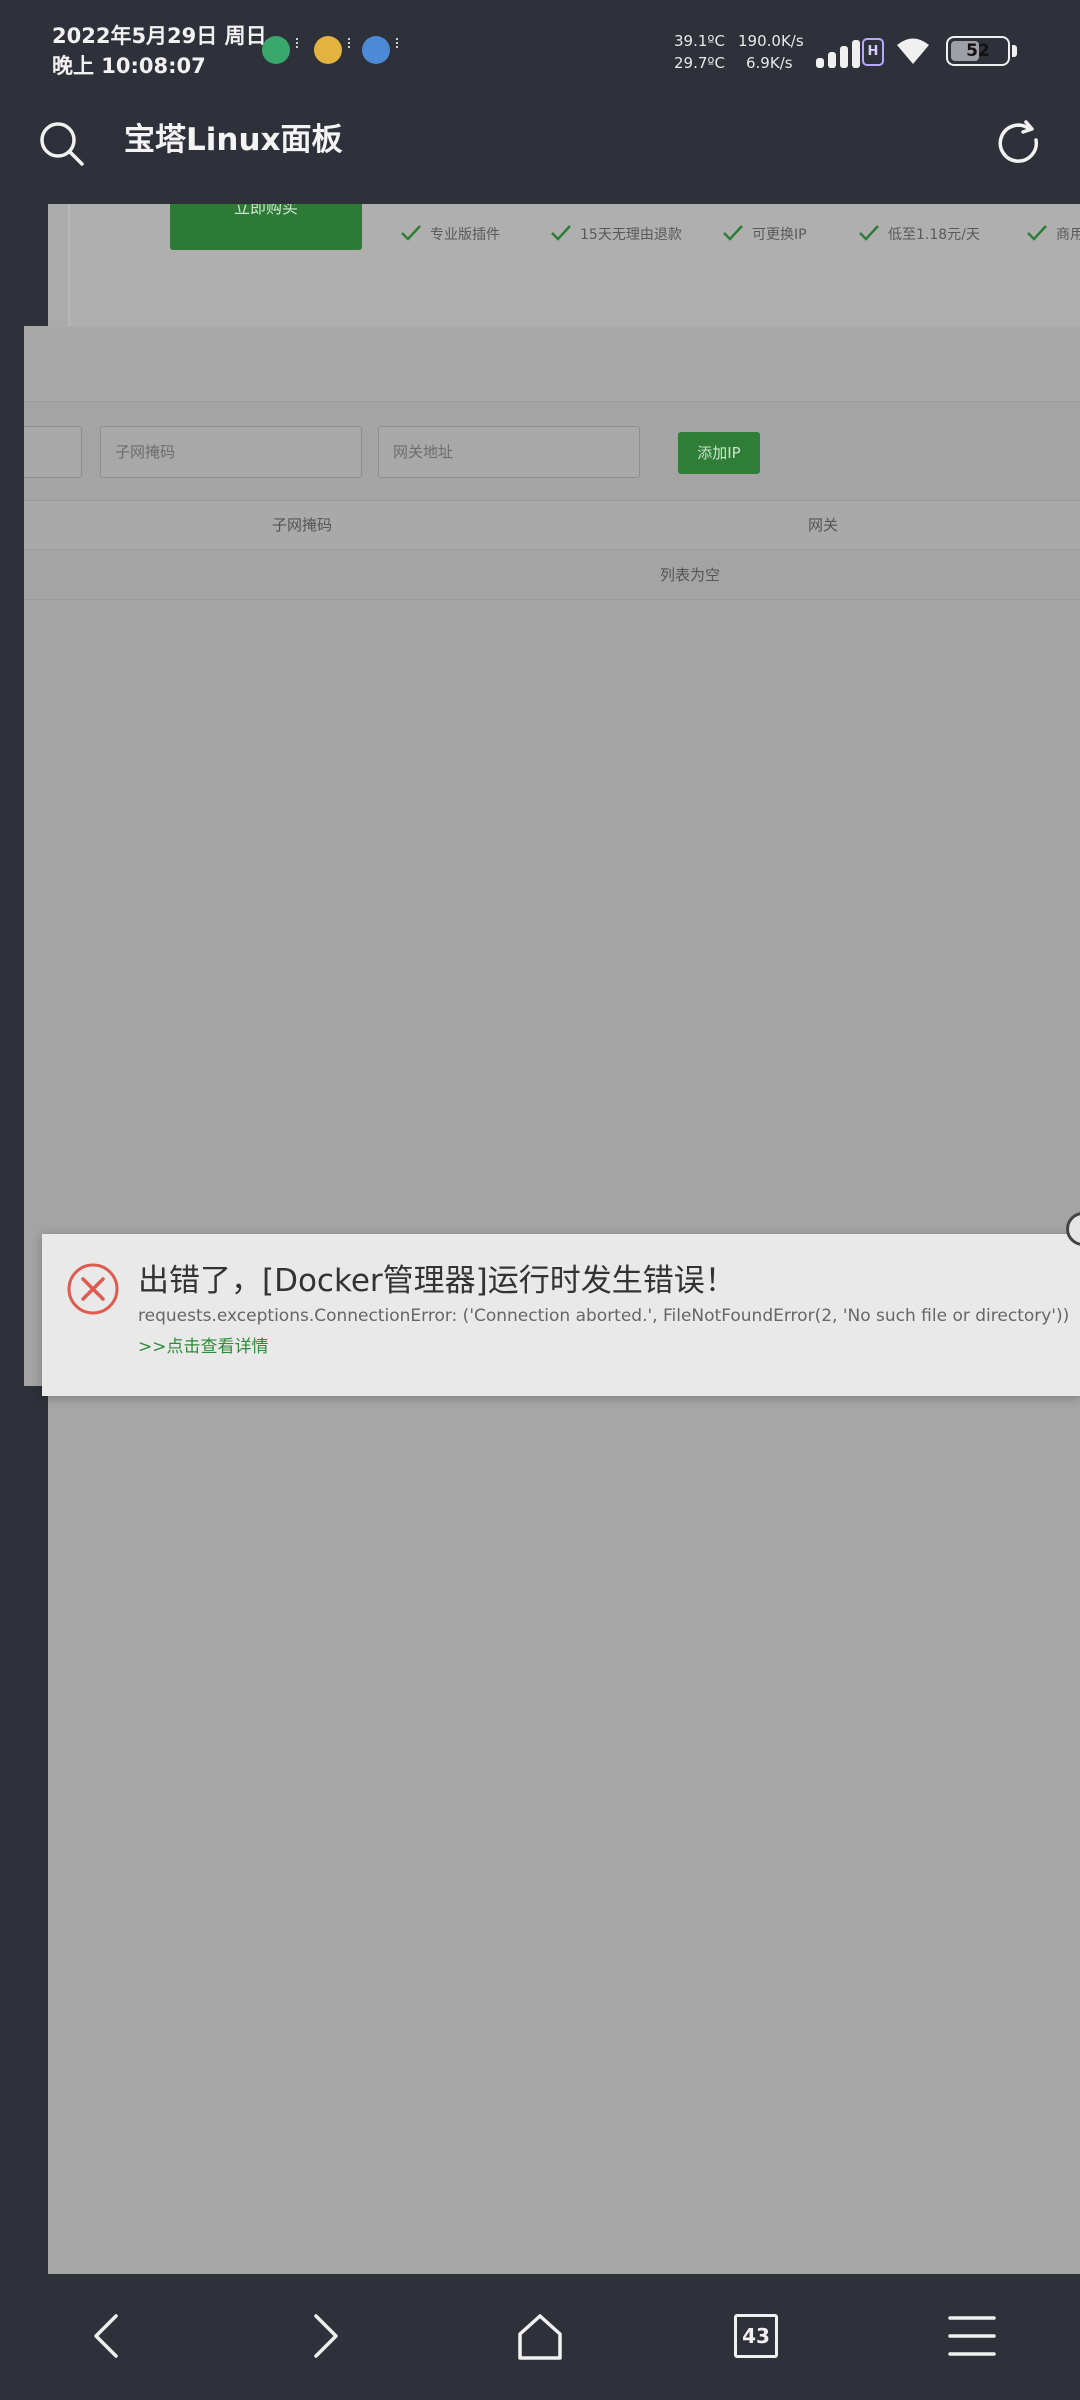  Describe the element at coordinates (1014, 51) in the screenshot. I see `battery-tip` at that location.